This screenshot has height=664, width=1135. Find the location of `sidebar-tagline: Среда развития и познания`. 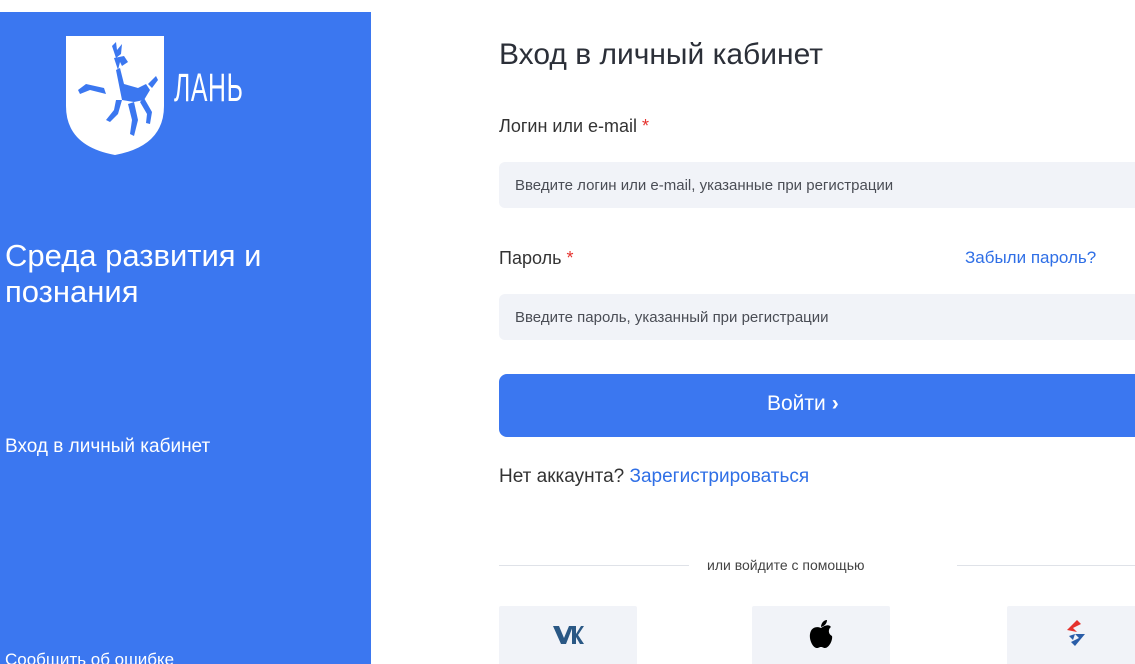

sidebar-tagline: Среда развития и познания is located at coordinates (133, 273).